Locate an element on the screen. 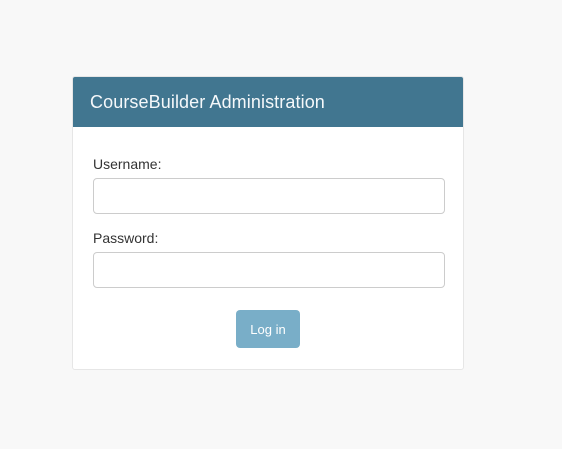  username-row: Username: is located at coordinates (269, 185).